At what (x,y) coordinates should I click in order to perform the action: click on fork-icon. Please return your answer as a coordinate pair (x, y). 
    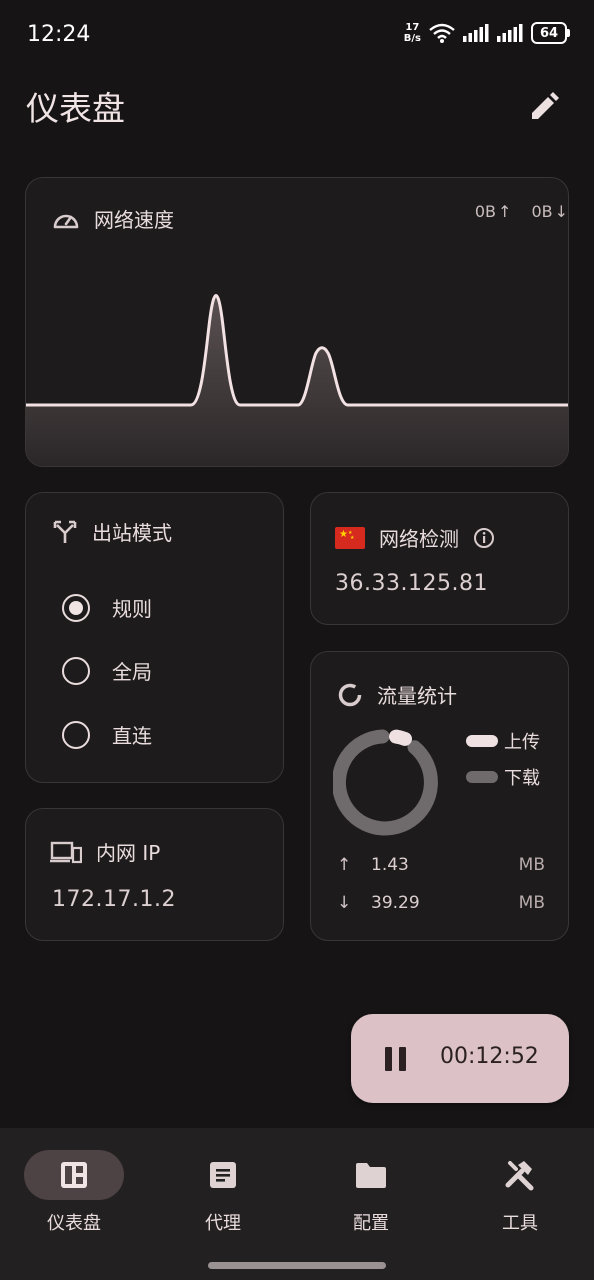
    Looking at the image, I should click on (65, 531).